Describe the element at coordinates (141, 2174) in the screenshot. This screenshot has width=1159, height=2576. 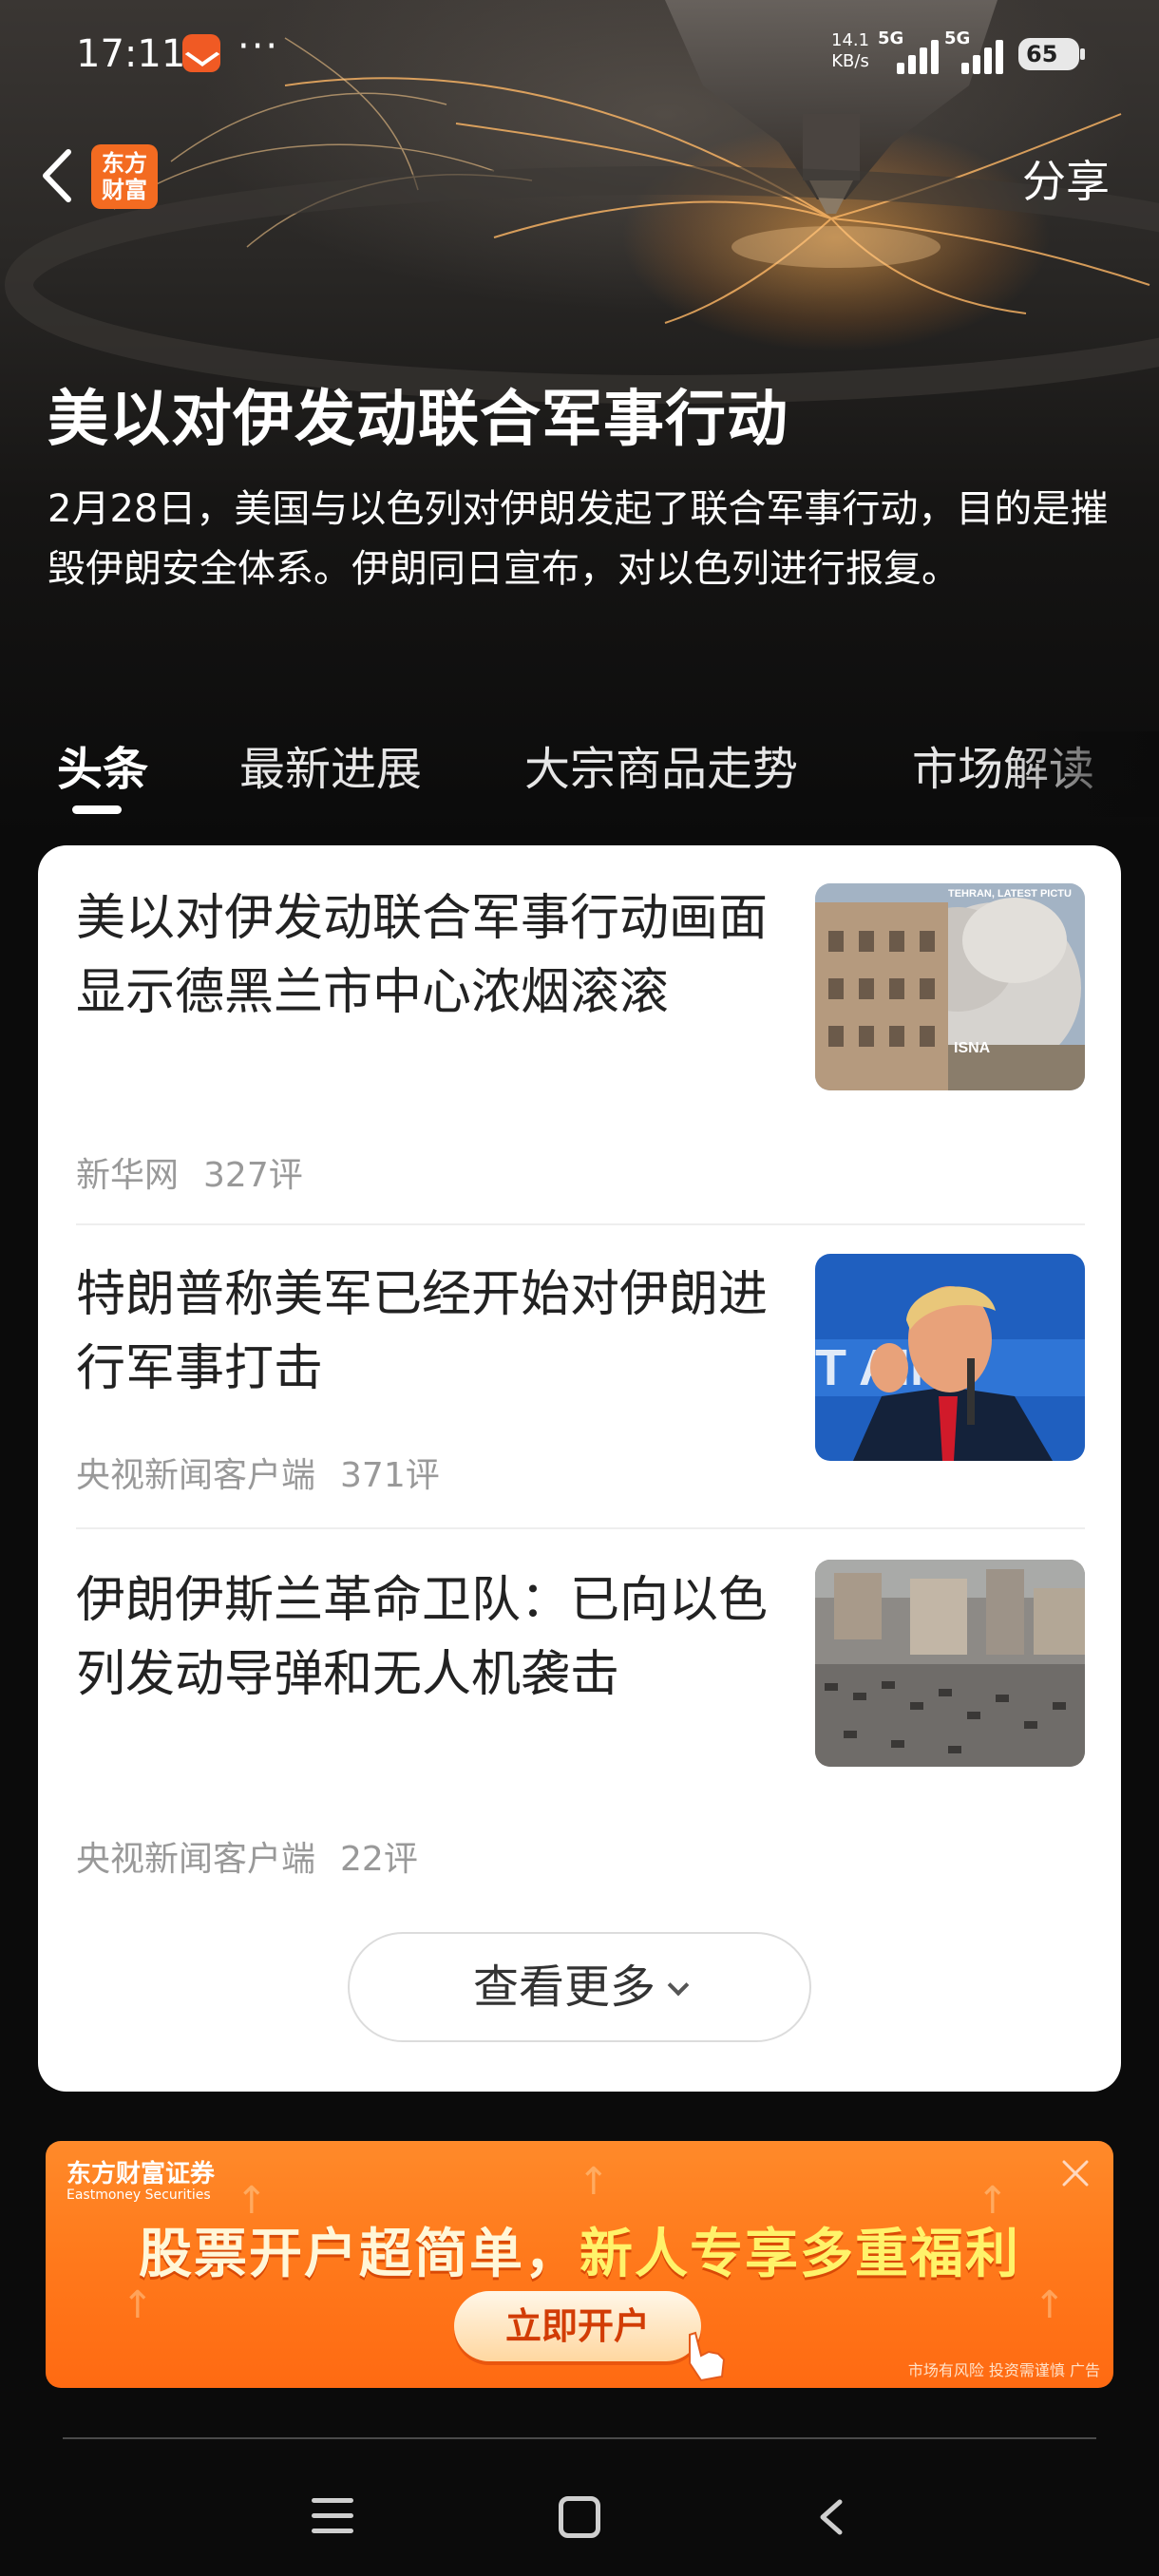
I see `ad-brand-name: 东方财富证券` at that location.